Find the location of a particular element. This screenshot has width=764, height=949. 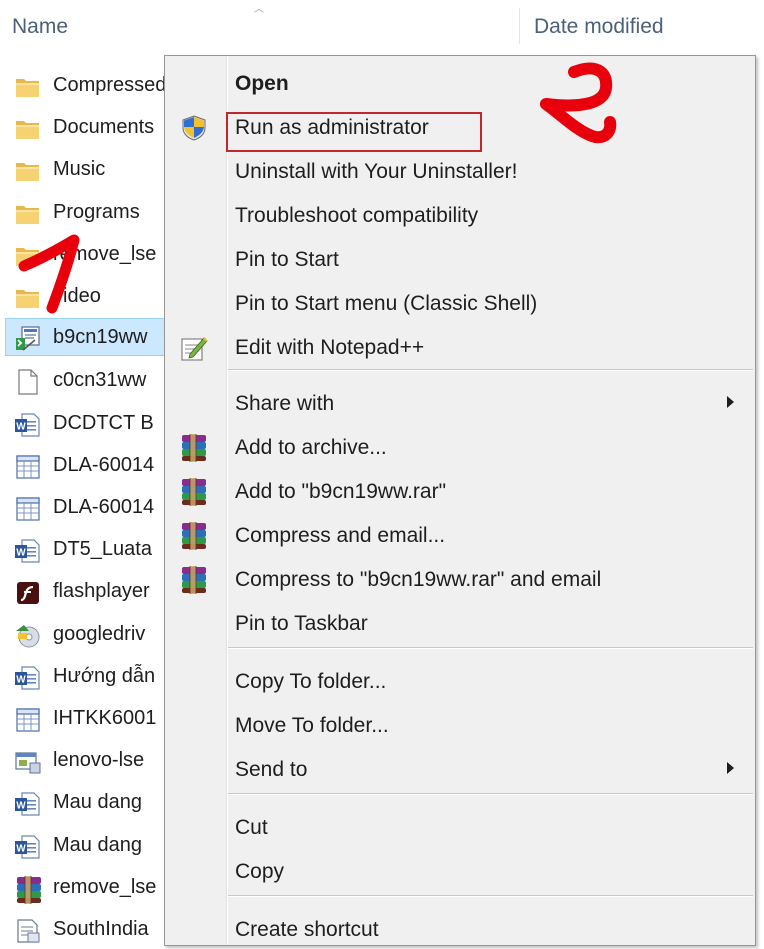

blank-file-icon is located at coordinates (28, 382).